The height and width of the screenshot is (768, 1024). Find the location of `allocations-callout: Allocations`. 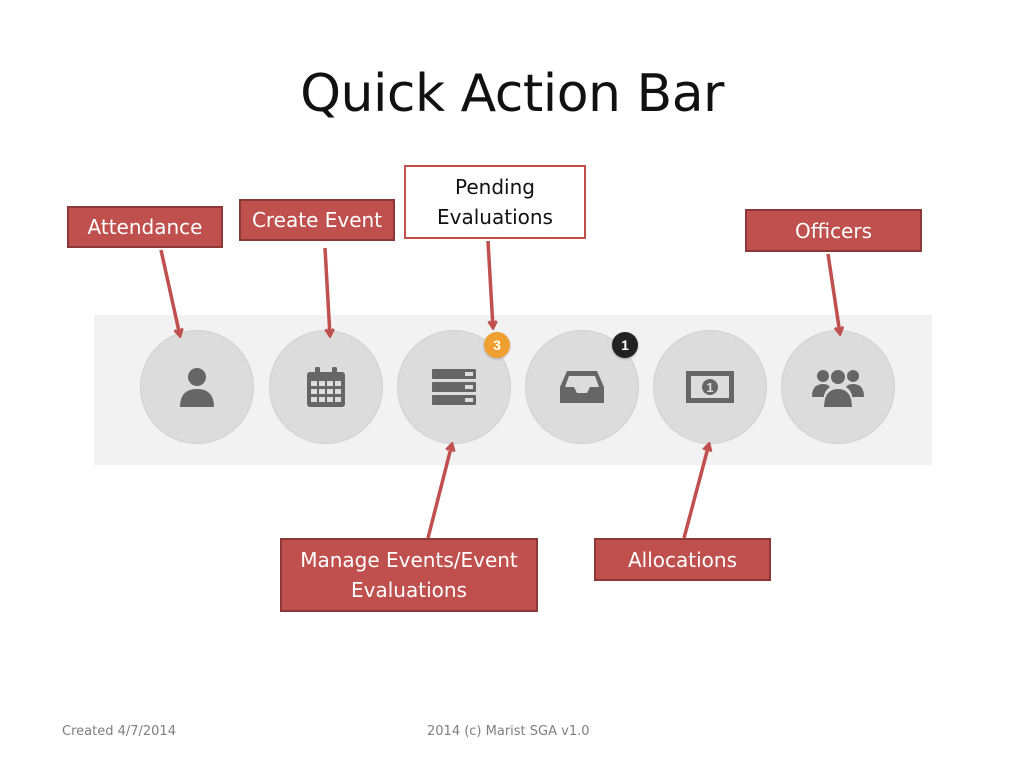

allocations-callout: Allocations is located at coordinates (682, 559).